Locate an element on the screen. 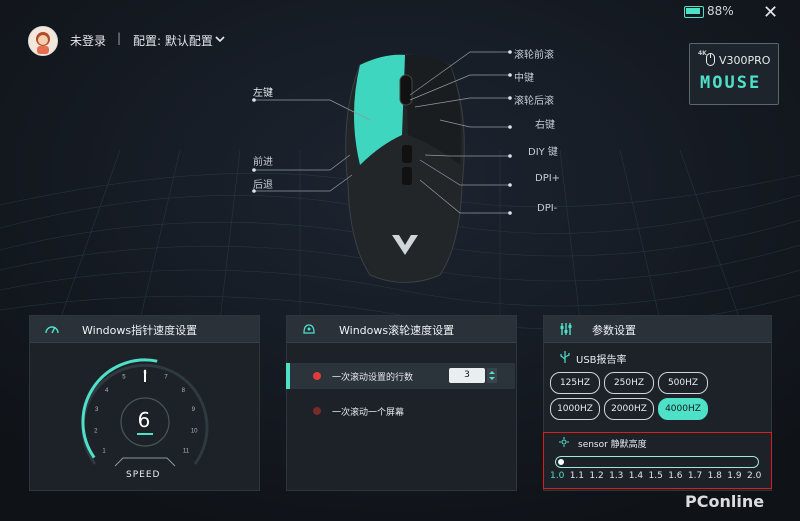 The image size is (800, 521). panel-title: Windows指针速度设置 is located at coordinates (140, 330).